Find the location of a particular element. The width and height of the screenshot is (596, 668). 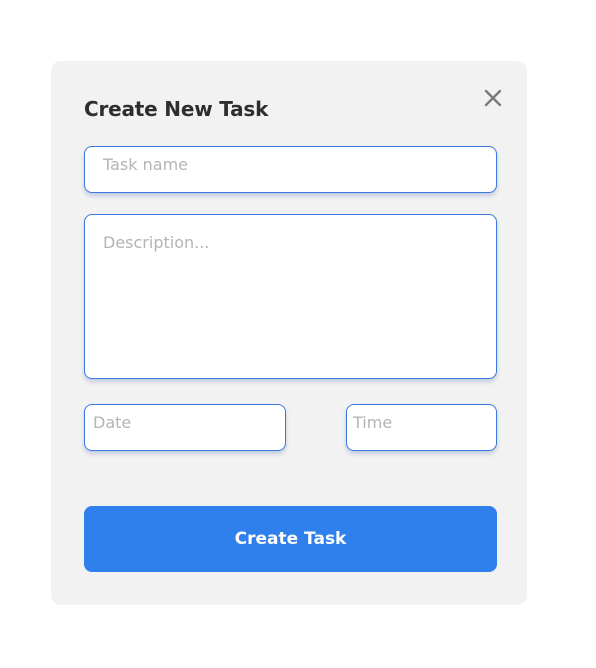

close-button is located at coordinates (493, 98).